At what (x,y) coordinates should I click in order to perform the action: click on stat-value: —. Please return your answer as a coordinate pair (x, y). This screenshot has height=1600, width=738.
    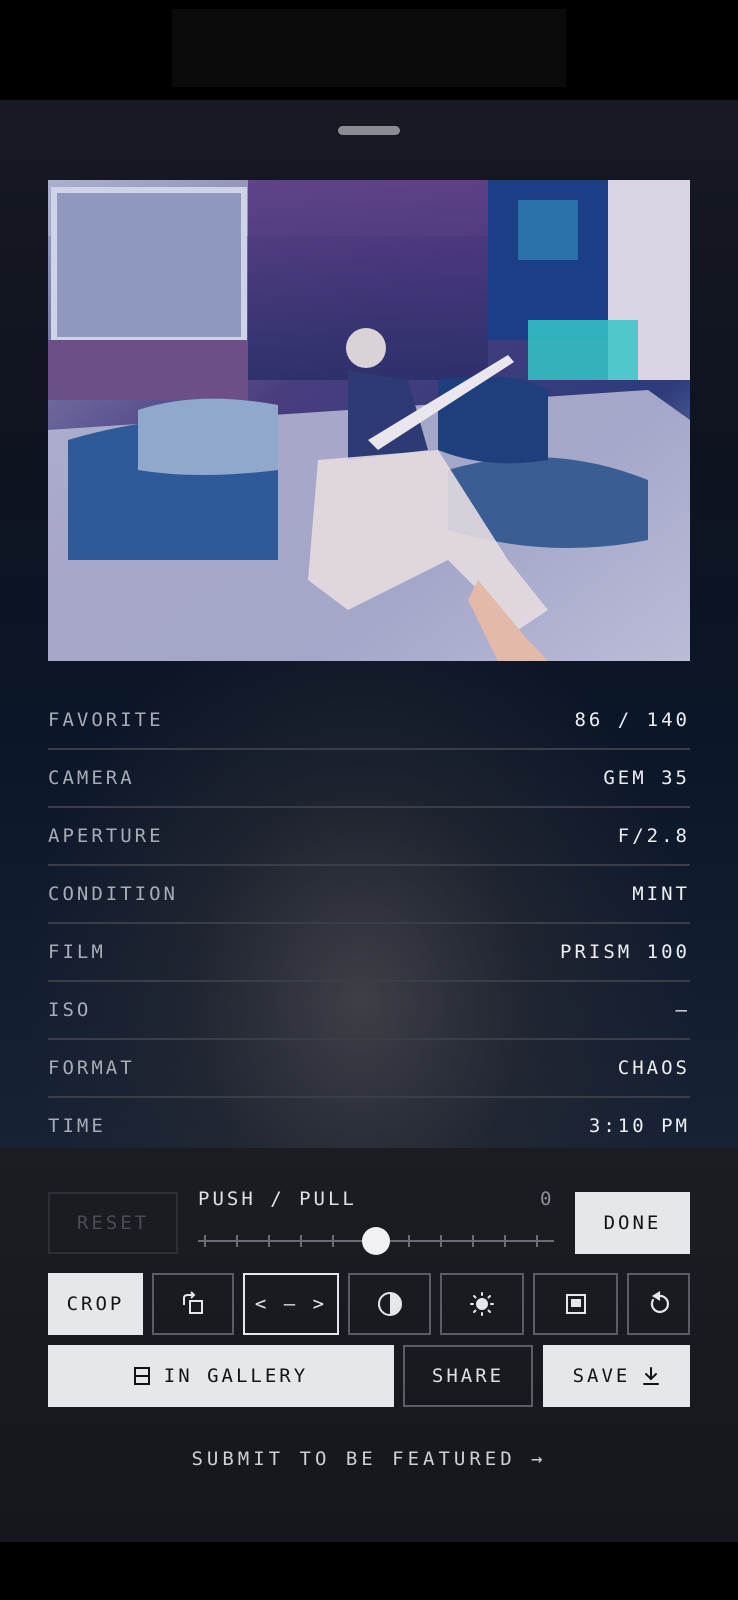
    Looking at the image, I should click on (682, 1010).